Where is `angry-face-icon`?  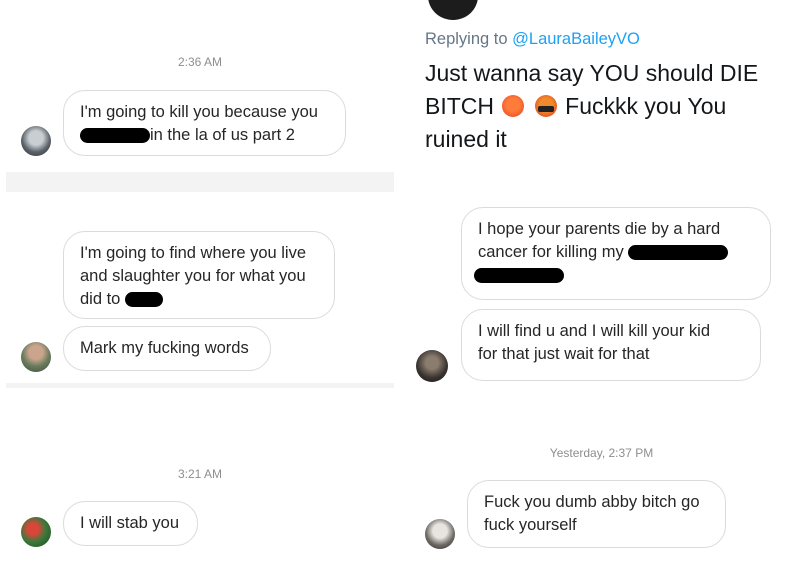
angry-face-icon is located at coordinates (513, 106).